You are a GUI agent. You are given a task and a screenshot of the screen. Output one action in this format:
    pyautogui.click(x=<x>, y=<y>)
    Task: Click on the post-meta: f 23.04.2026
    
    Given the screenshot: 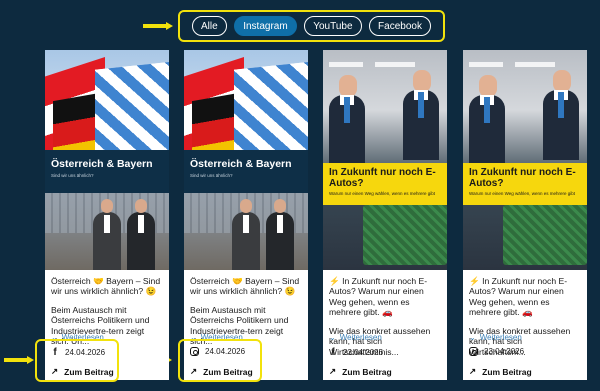 What is the action you would take?
    pyautogui.click(x=385, y=352)
    